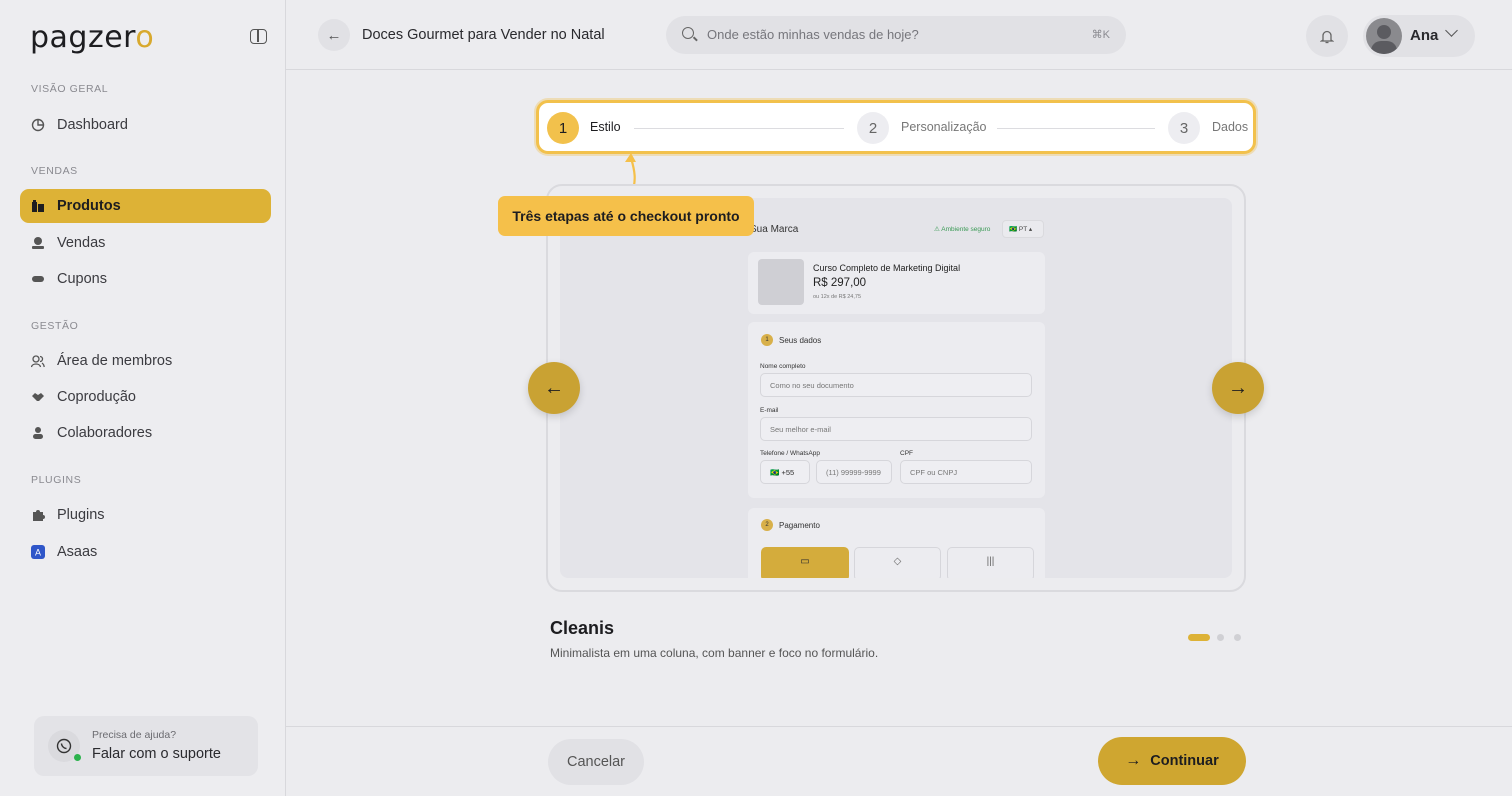  I want to click on preview-phone-input: (11) 99999-9999, so click(854, 472).